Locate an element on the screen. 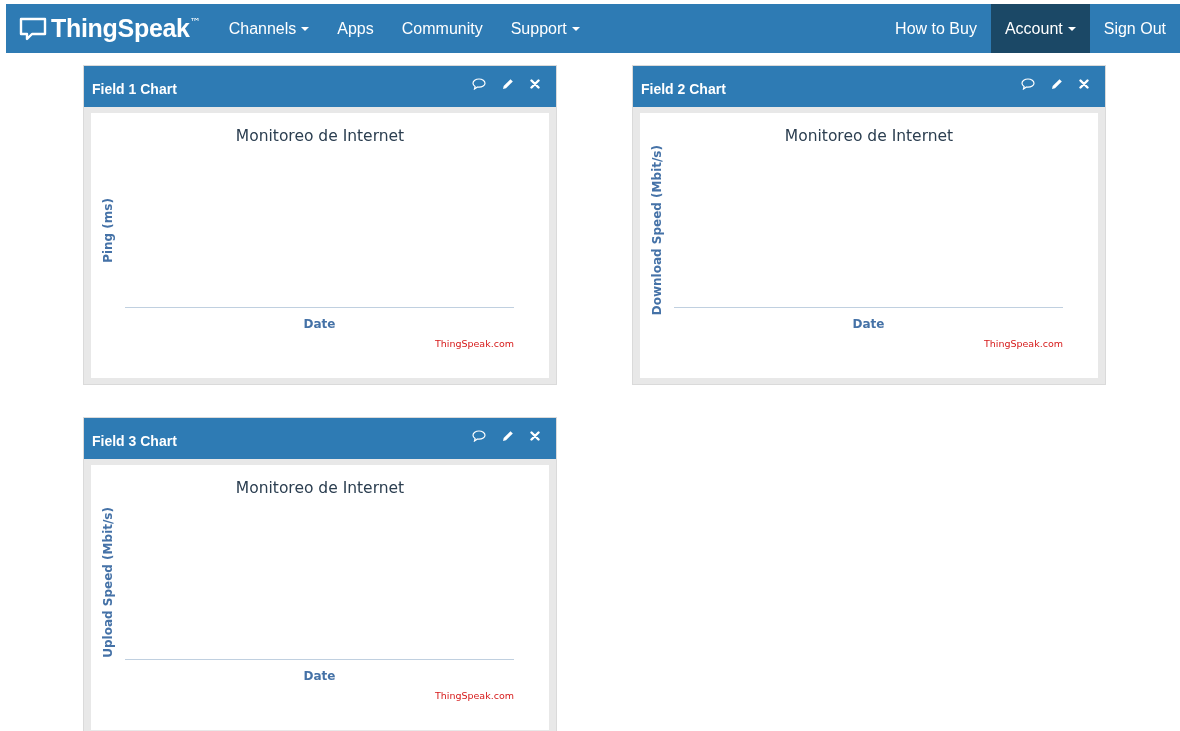  y-axis-title: Upload Speed (Mbit/s) is located at coordinates (108, 582).